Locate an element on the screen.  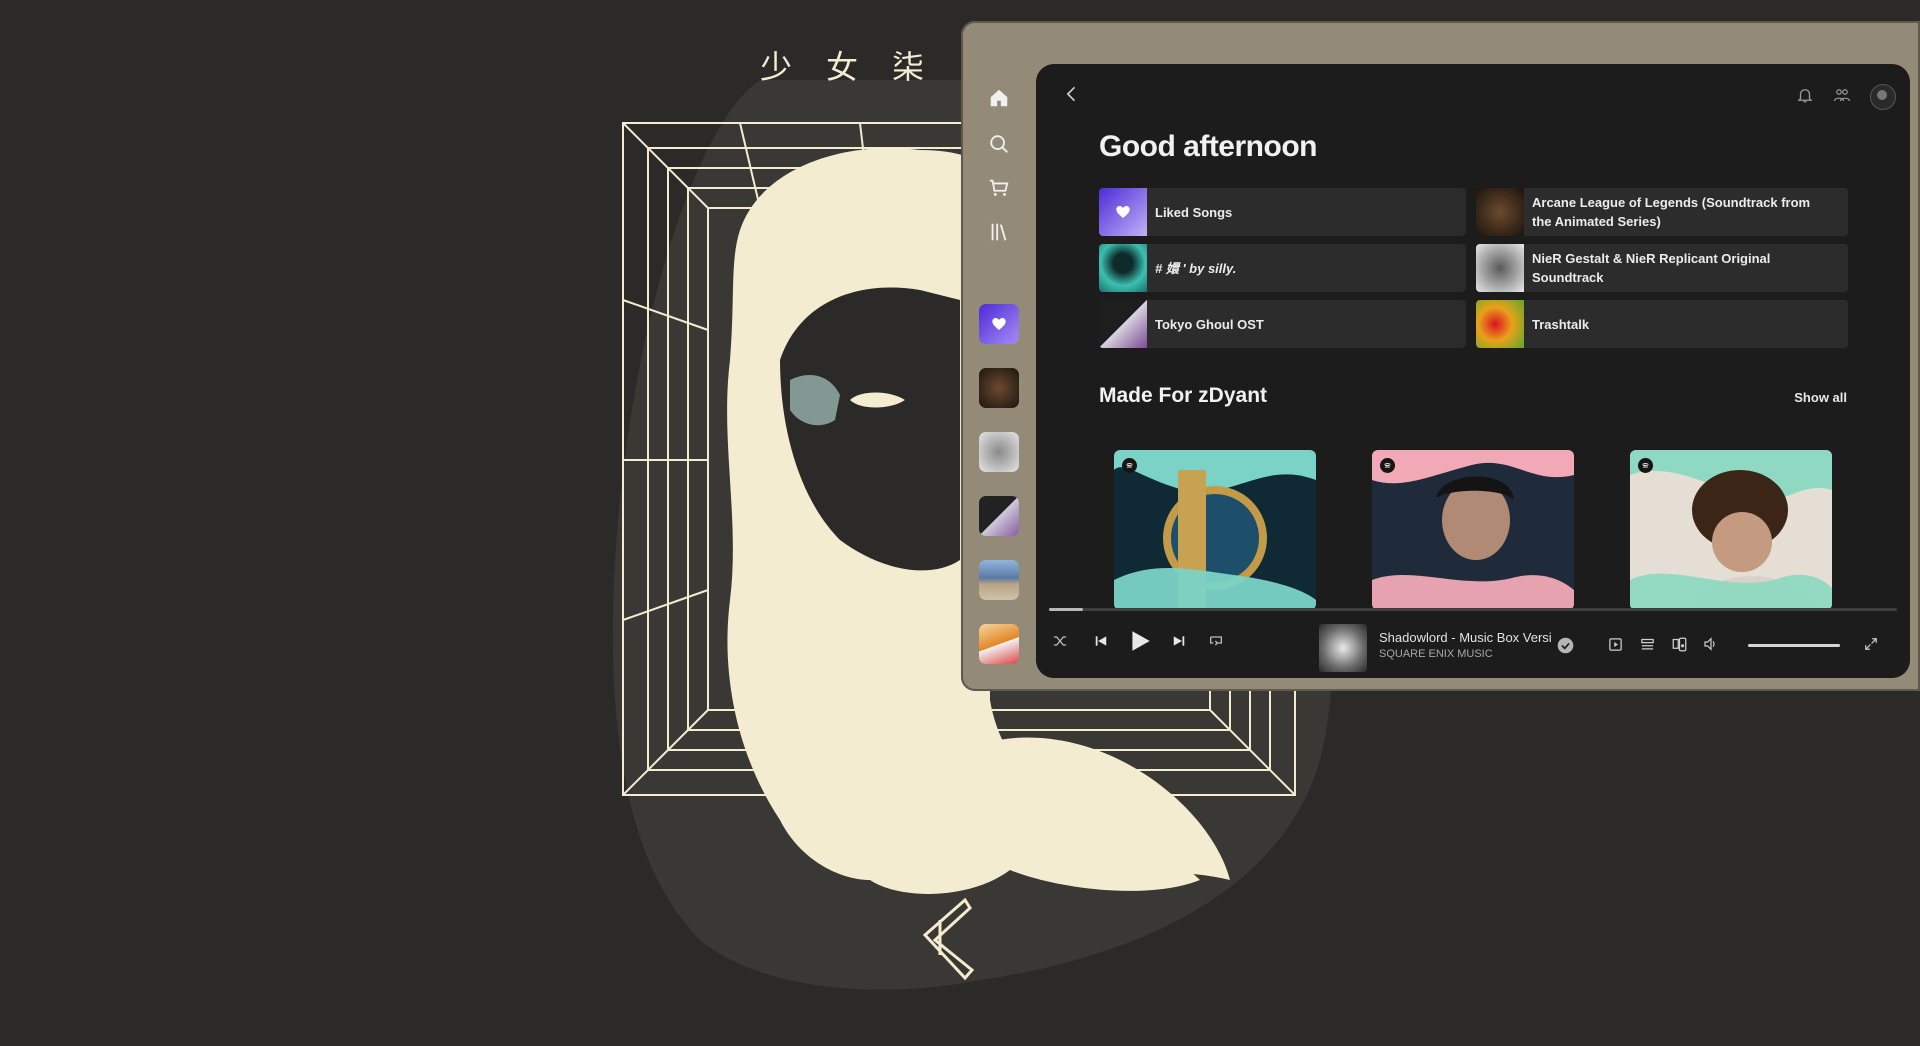
liked-check-icon is located at coordinates (1565, 645).